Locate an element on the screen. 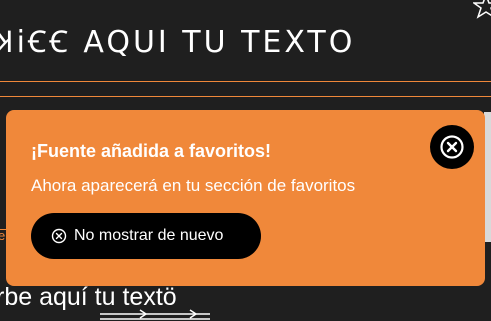  favorite-star-icon is located at coordinates (482, 9).